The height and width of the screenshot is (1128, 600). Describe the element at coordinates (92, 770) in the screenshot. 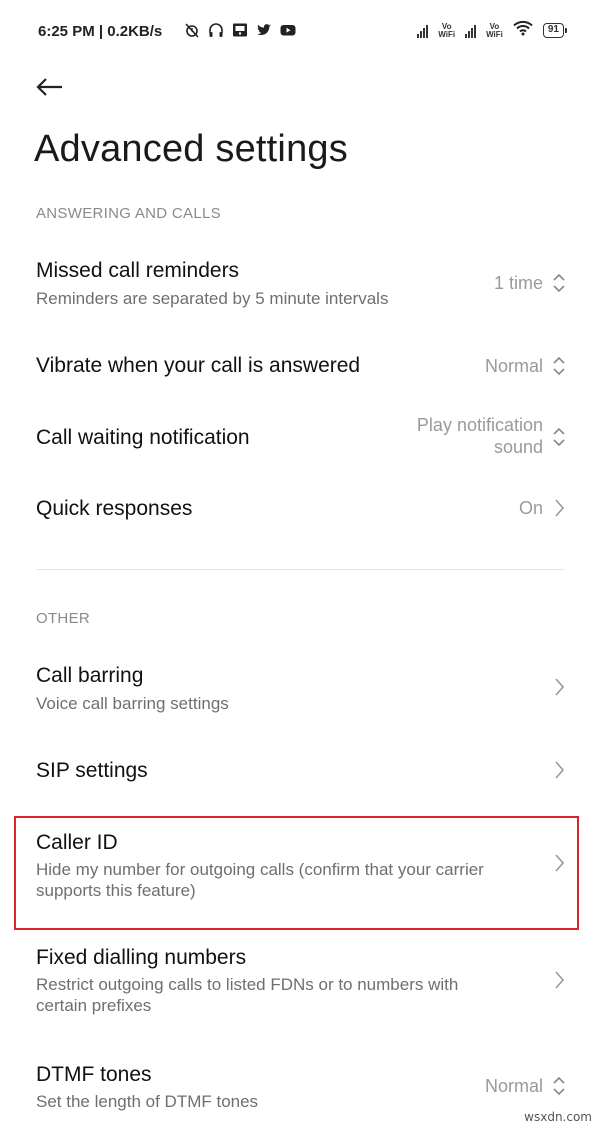

I see `setting-title: SIP settings` at that location.